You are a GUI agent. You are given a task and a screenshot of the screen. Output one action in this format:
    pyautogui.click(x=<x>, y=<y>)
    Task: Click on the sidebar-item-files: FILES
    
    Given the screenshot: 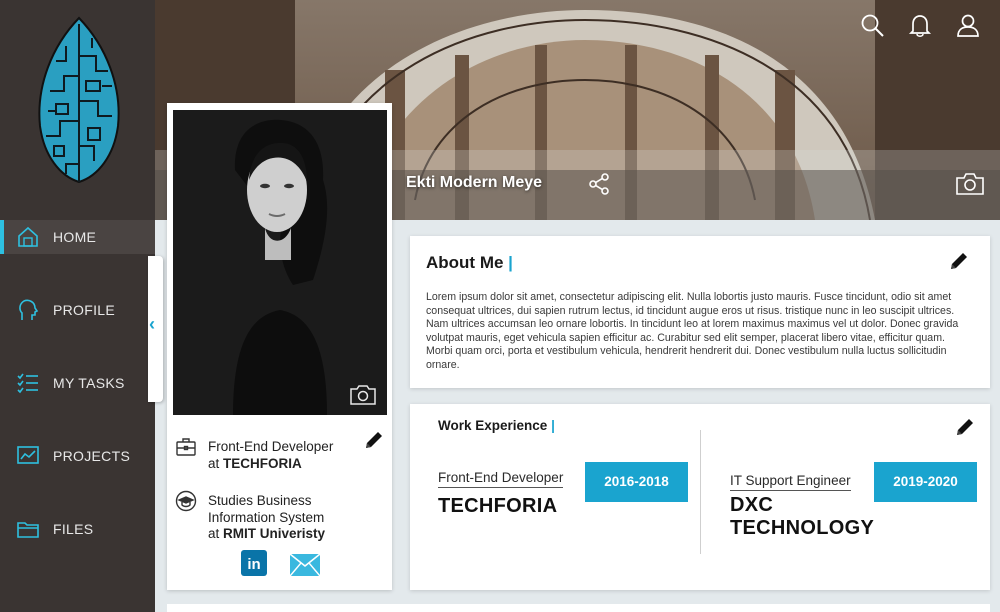 What is the action you would take?
    pyautogui.click(x=77, y=529)
    